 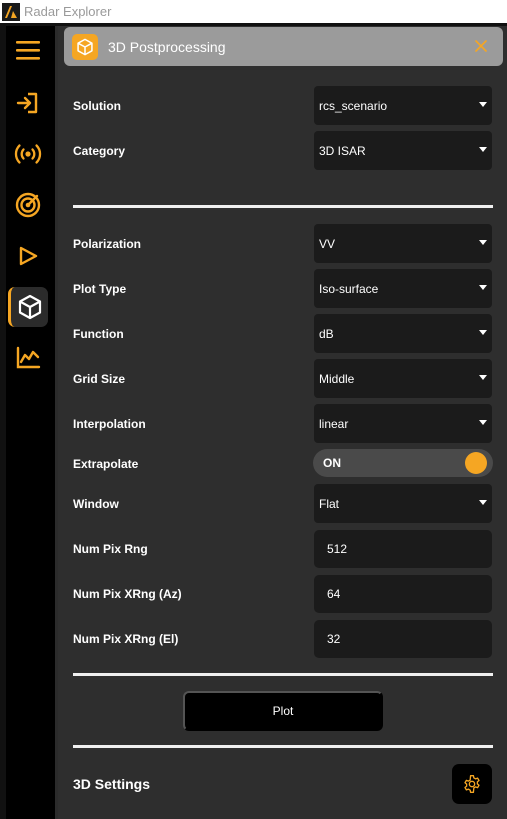 What do you see at coordinates (3, 422) in the screenshot?
I see `sidebar-rail` at bounding box center [3, 422].